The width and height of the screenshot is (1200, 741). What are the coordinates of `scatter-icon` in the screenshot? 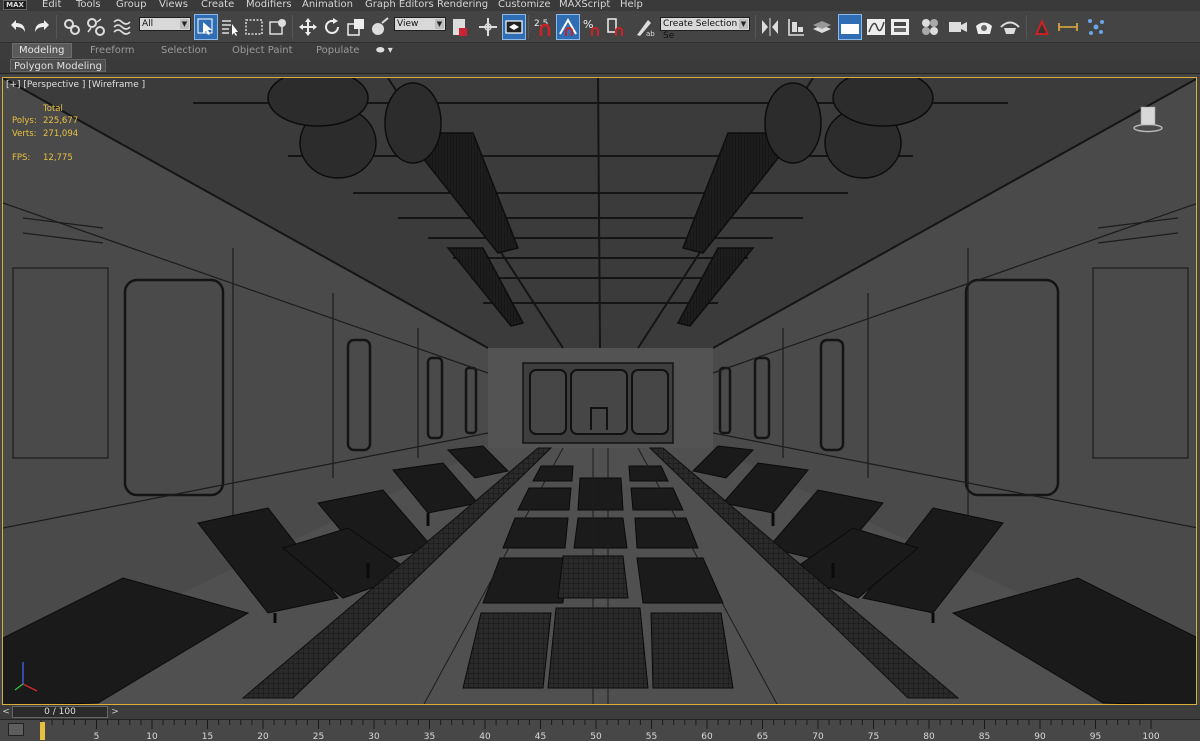 It's located at (1096, 27).